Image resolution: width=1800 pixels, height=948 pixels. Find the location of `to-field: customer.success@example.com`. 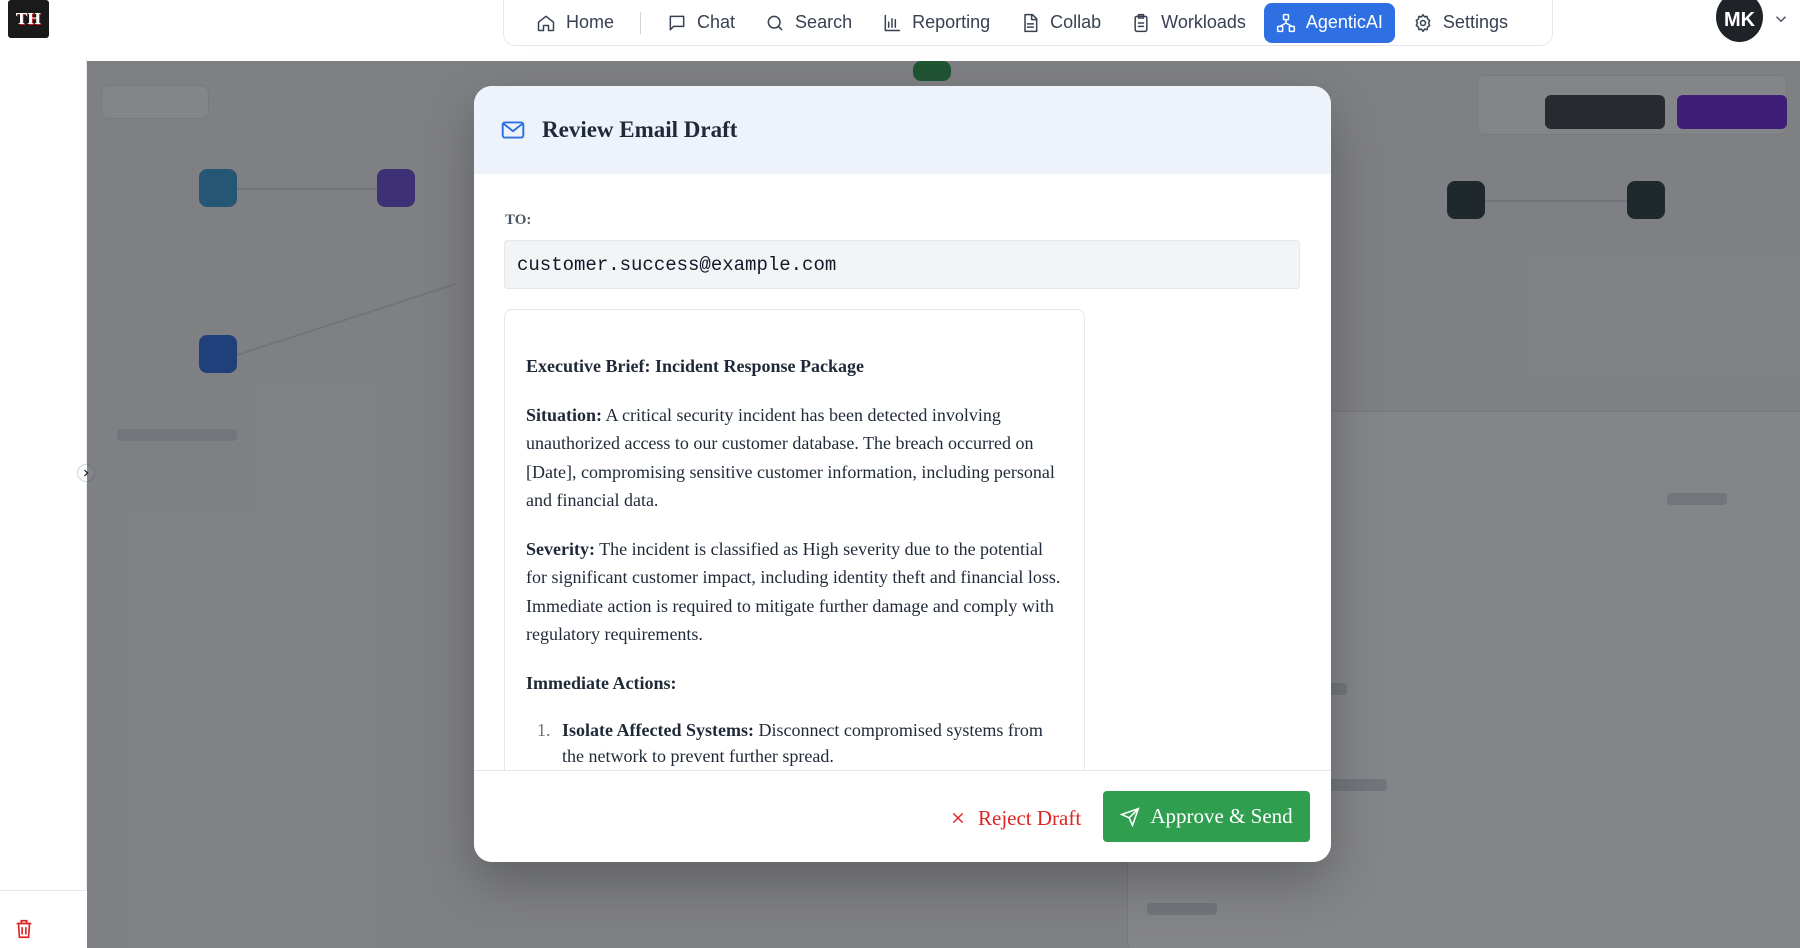

to-field: customer.success@example.com is located at coordinates (902, 264).